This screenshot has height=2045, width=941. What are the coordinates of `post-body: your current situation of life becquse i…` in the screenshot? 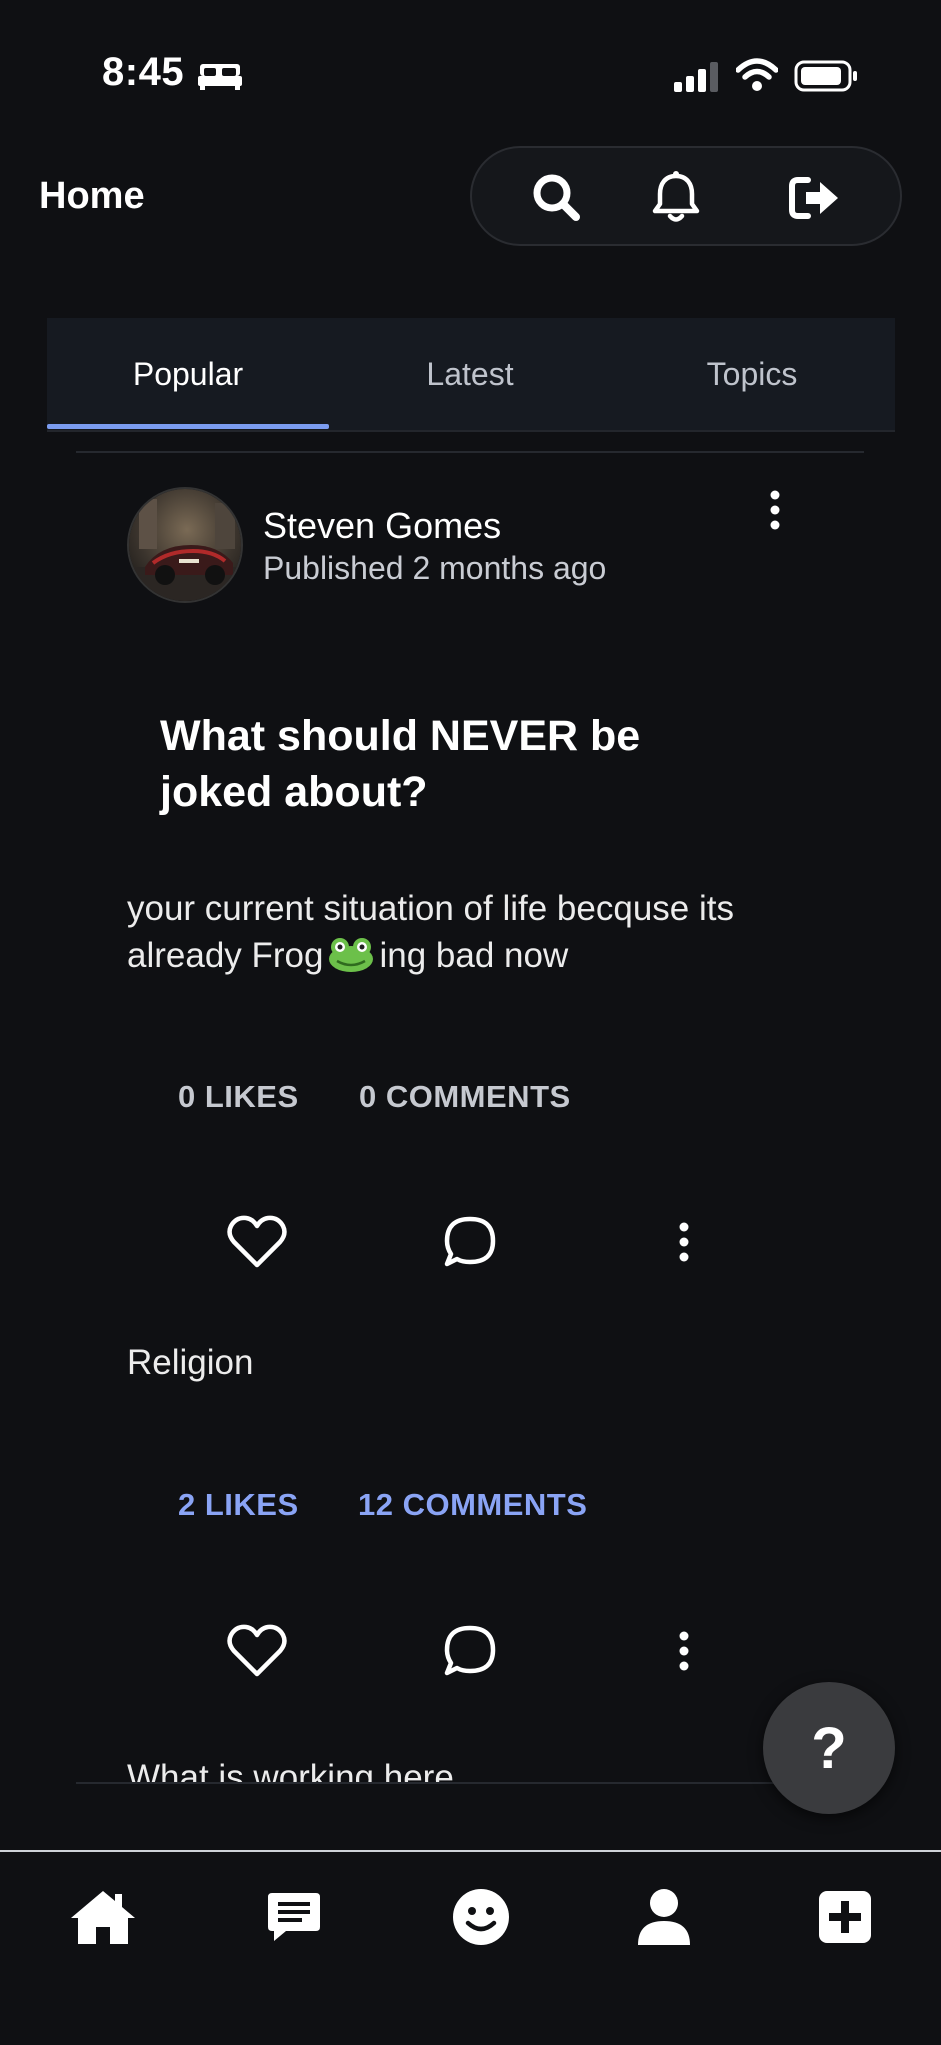 It's located at (477, 935).